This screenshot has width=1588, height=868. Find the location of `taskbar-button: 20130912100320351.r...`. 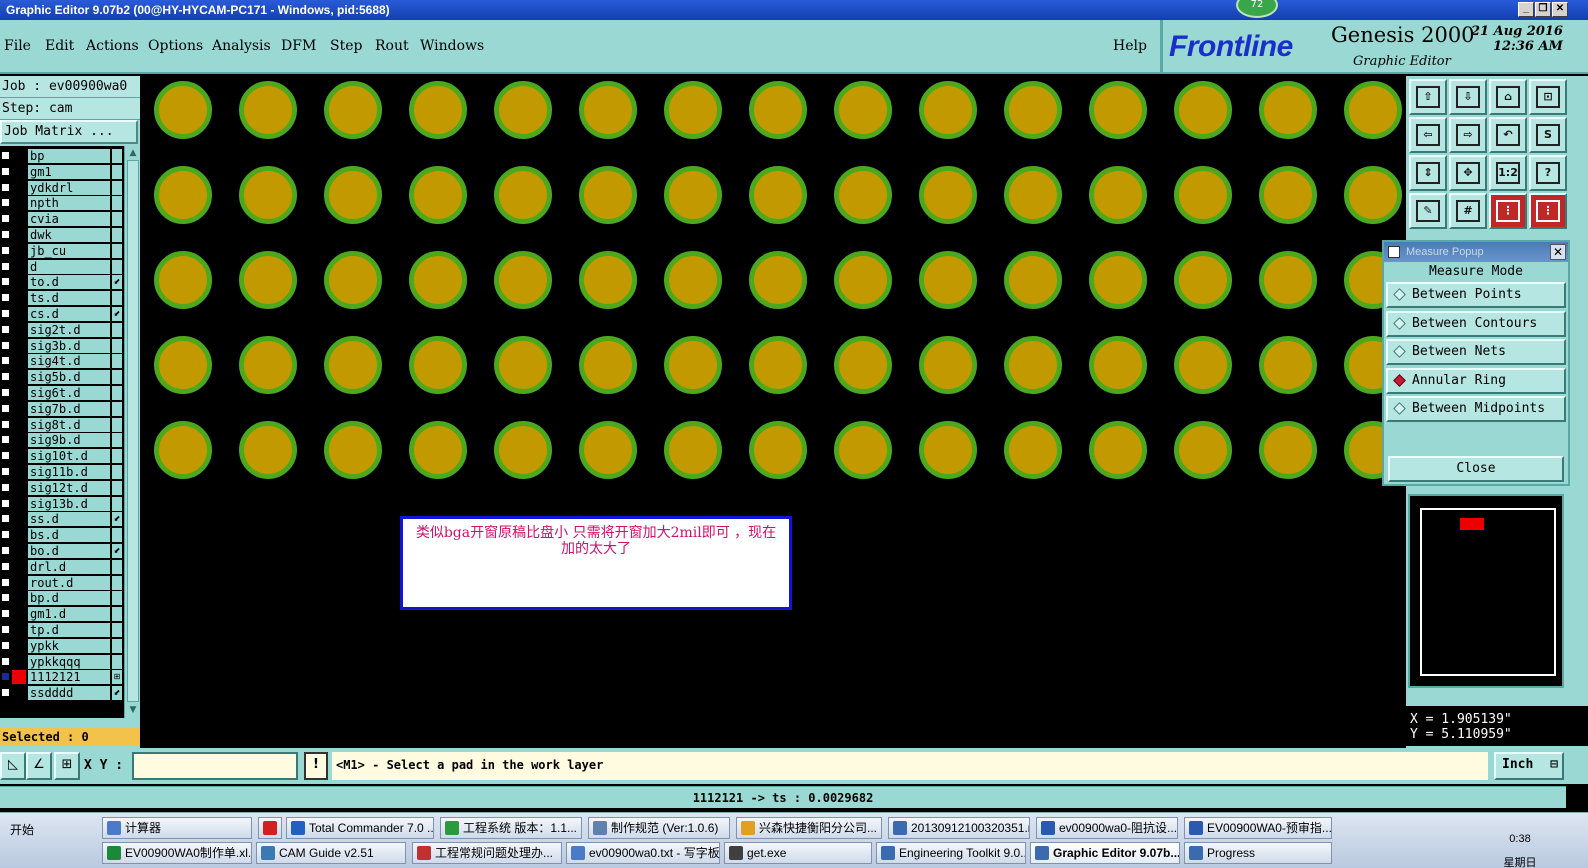

taskbar-button: 20130912100320351.r... is located at coordinates (959, 828).